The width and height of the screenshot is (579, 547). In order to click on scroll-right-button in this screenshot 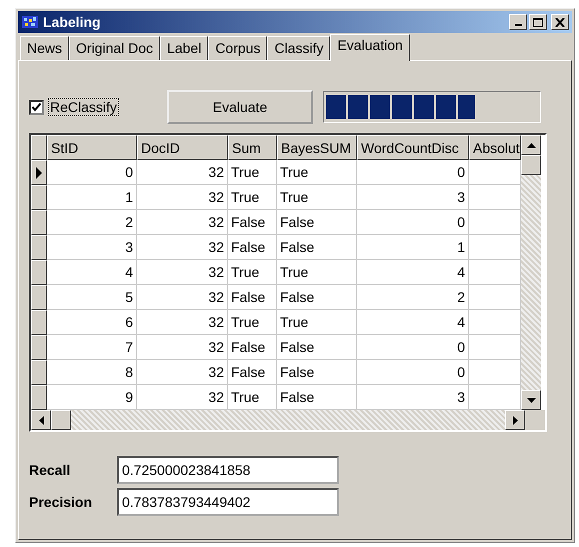, I will do `click(515, 420)`.